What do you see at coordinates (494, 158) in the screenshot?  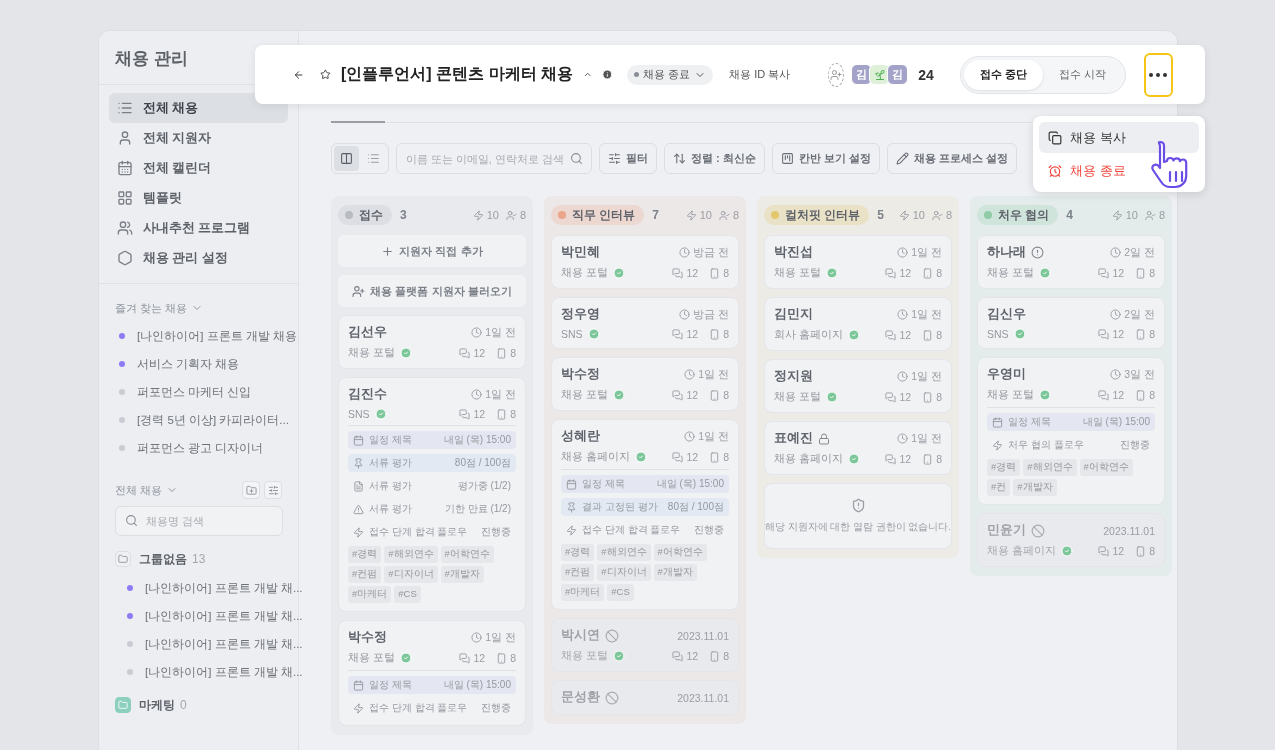 I see `applicant-search-field: 이름 또는 이메일, 연락처로 검색` at bounding box center [494, 158].